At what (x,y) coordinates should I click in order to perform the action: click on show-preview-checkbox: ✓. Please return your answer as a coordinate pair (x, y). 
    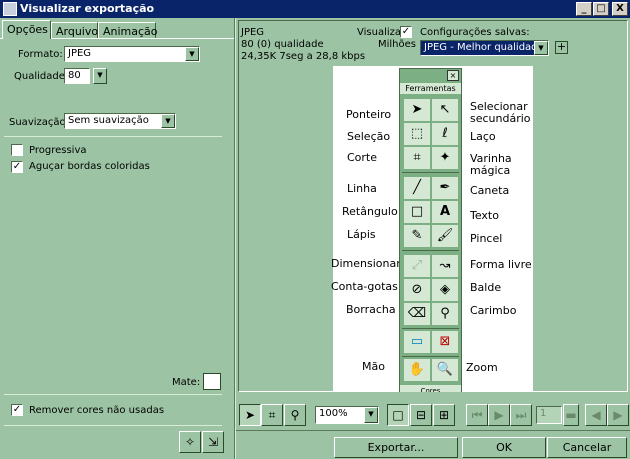
    Looking at the image, I should click on (406, 32).